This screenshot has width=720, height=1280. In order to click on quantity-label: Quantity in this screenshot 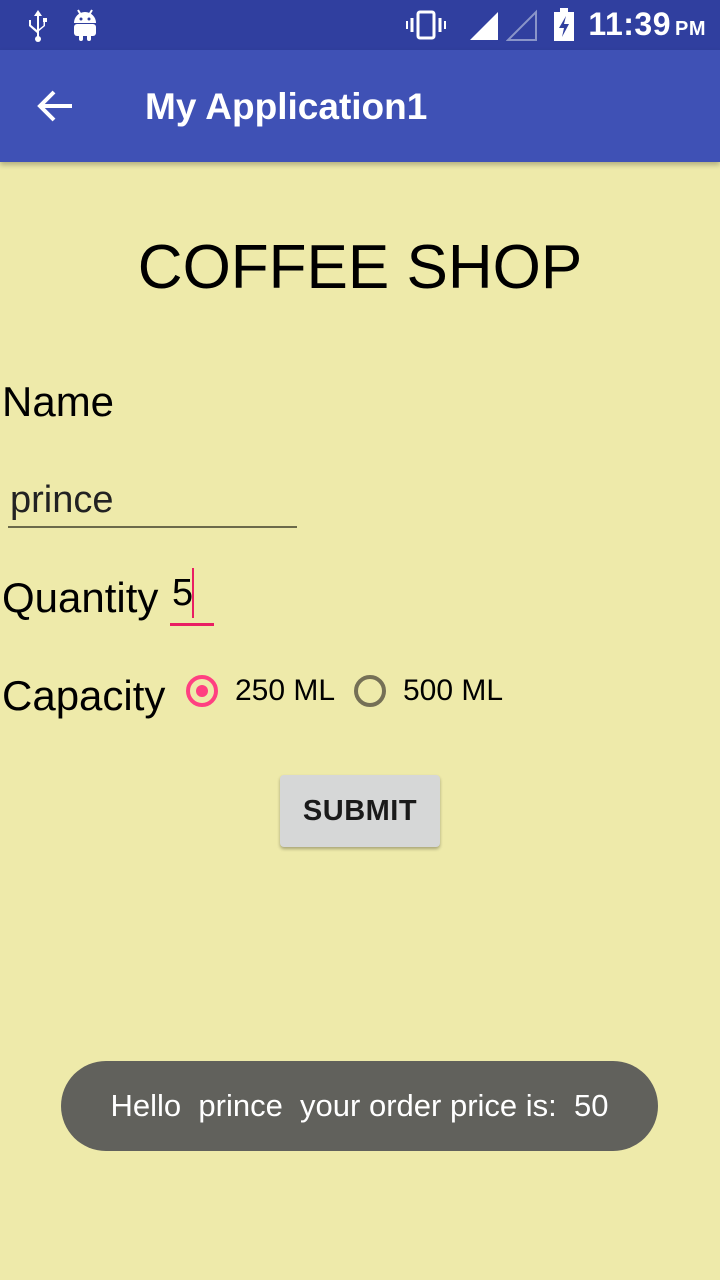, I will do `click(80, 597)`.